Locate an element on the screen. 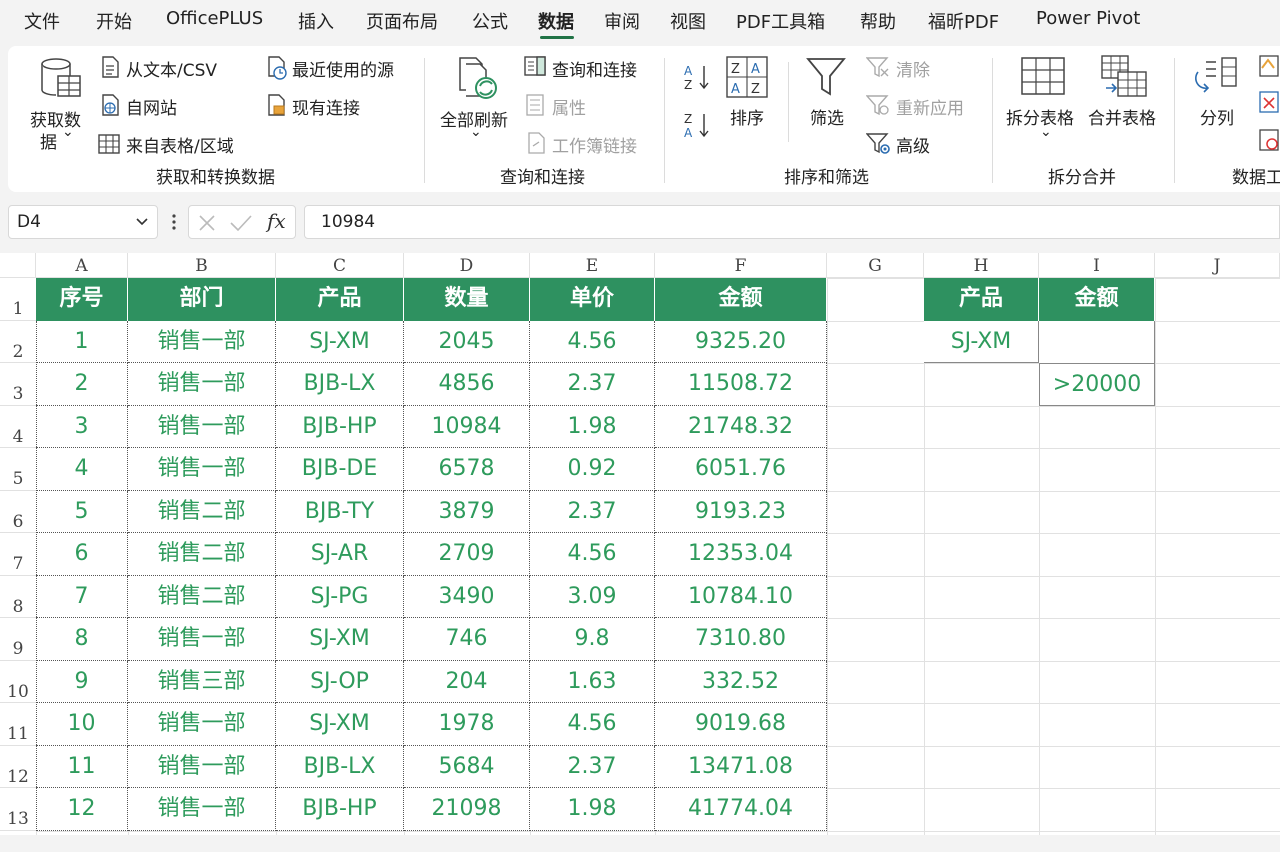  column-header-b: B is located at coordinates (202, 265).